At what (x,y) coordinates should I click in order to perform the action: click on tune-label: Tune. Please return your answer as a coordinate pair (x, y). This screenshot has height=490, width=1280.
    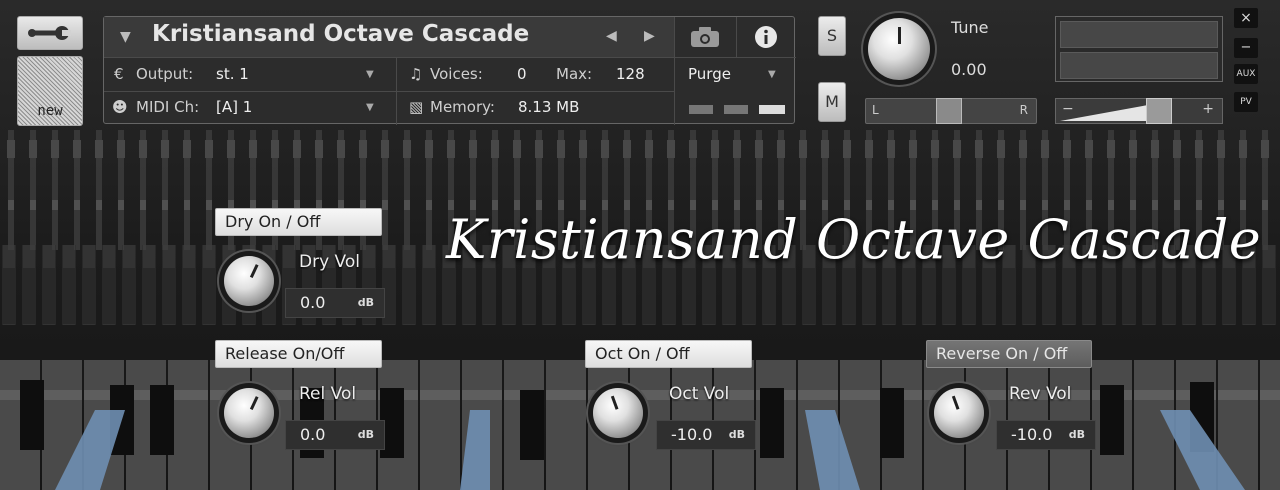
    Looking at the image, I should click on (970, 27).